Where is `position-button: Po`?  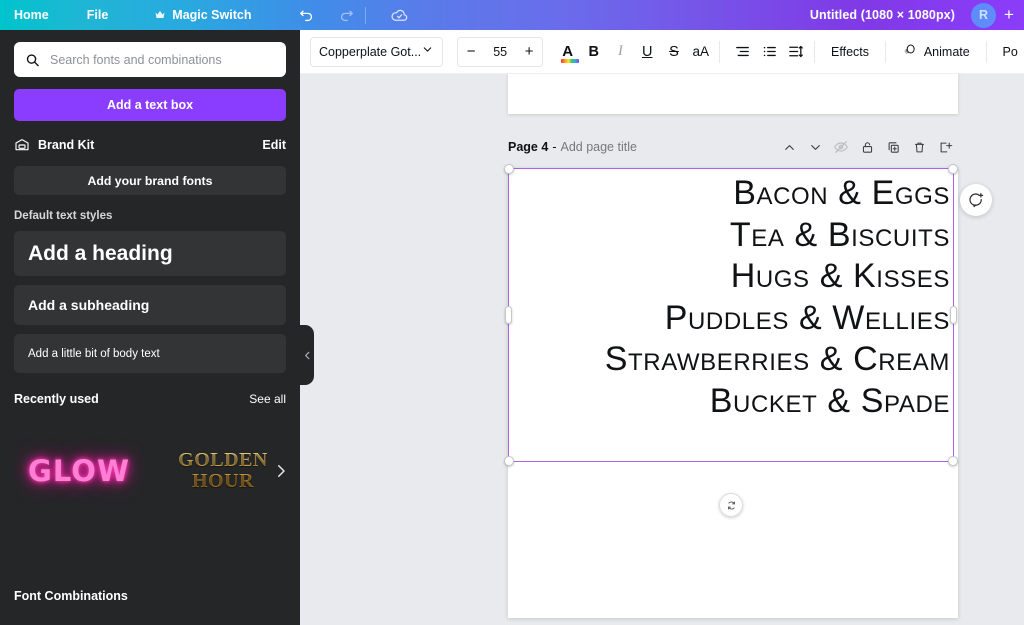
position-button: Po is located at coordinates (1009, 52).